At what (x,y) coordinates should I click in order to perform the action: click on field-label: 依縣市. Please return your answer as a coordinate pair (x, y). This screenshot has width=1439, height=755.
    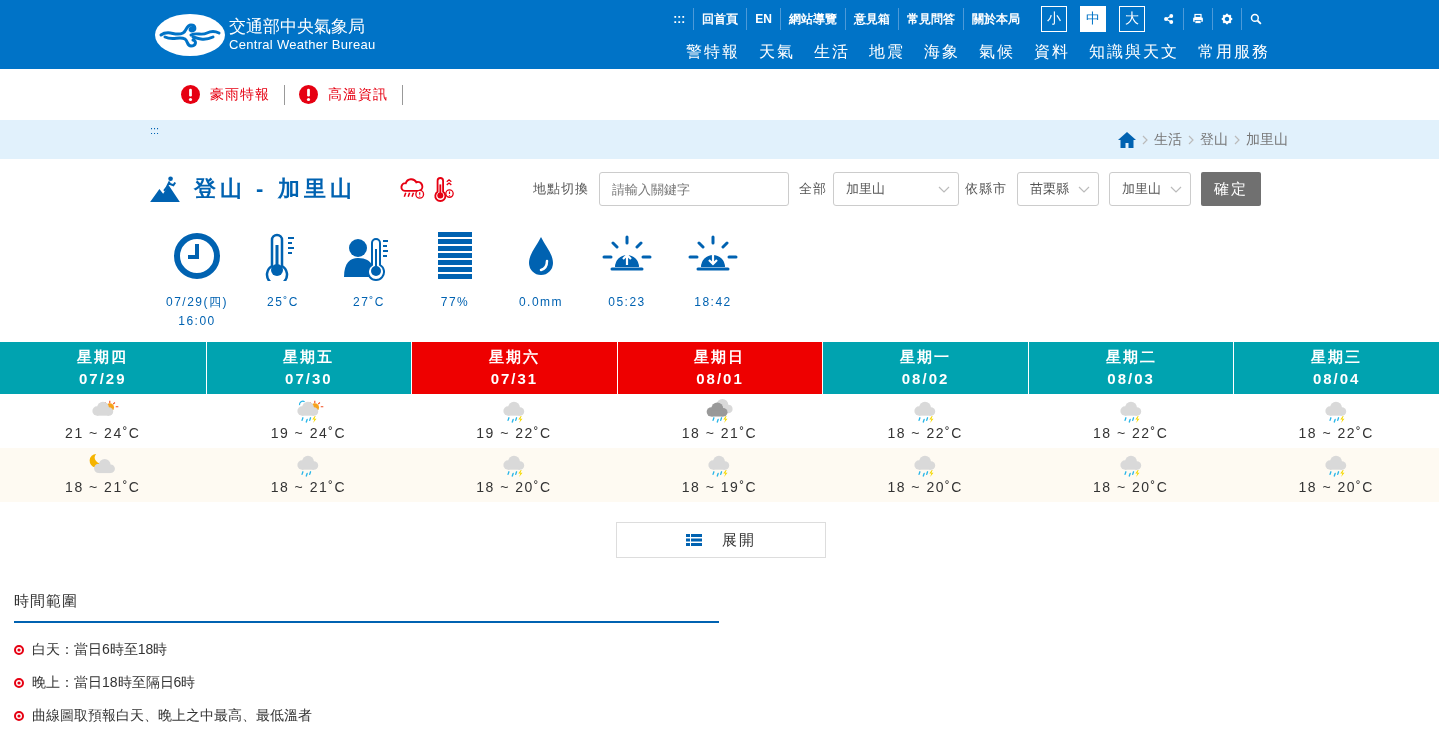
    Looking at the image, I should click on (986, 189).